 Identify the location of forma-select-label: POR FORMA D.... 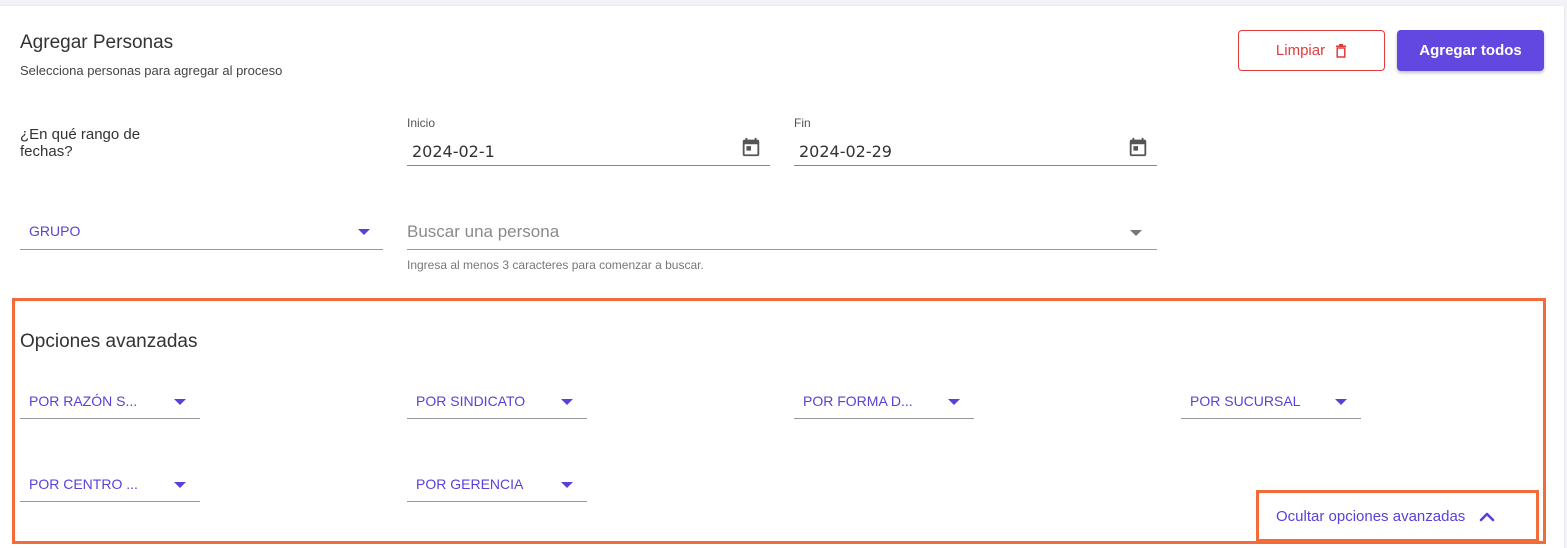
(858, 401).